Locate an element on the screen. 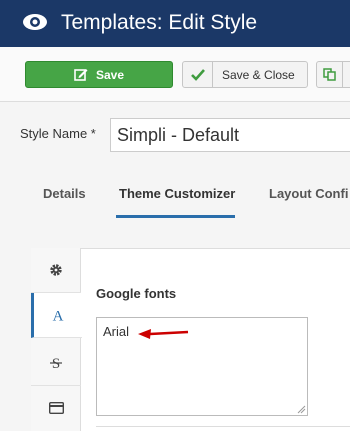 Image resolution: width=350 pixels, height=431 pixels. save-close-button: Save & Close is located at coordinates (245, 74).